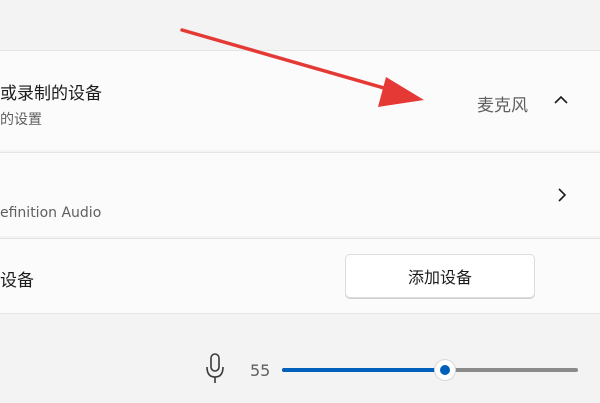 The image size is (600, 403). What do you see at coordinates (300, 25) in the screenshot?
I see `top-strip` at bounding box center [300, 25].